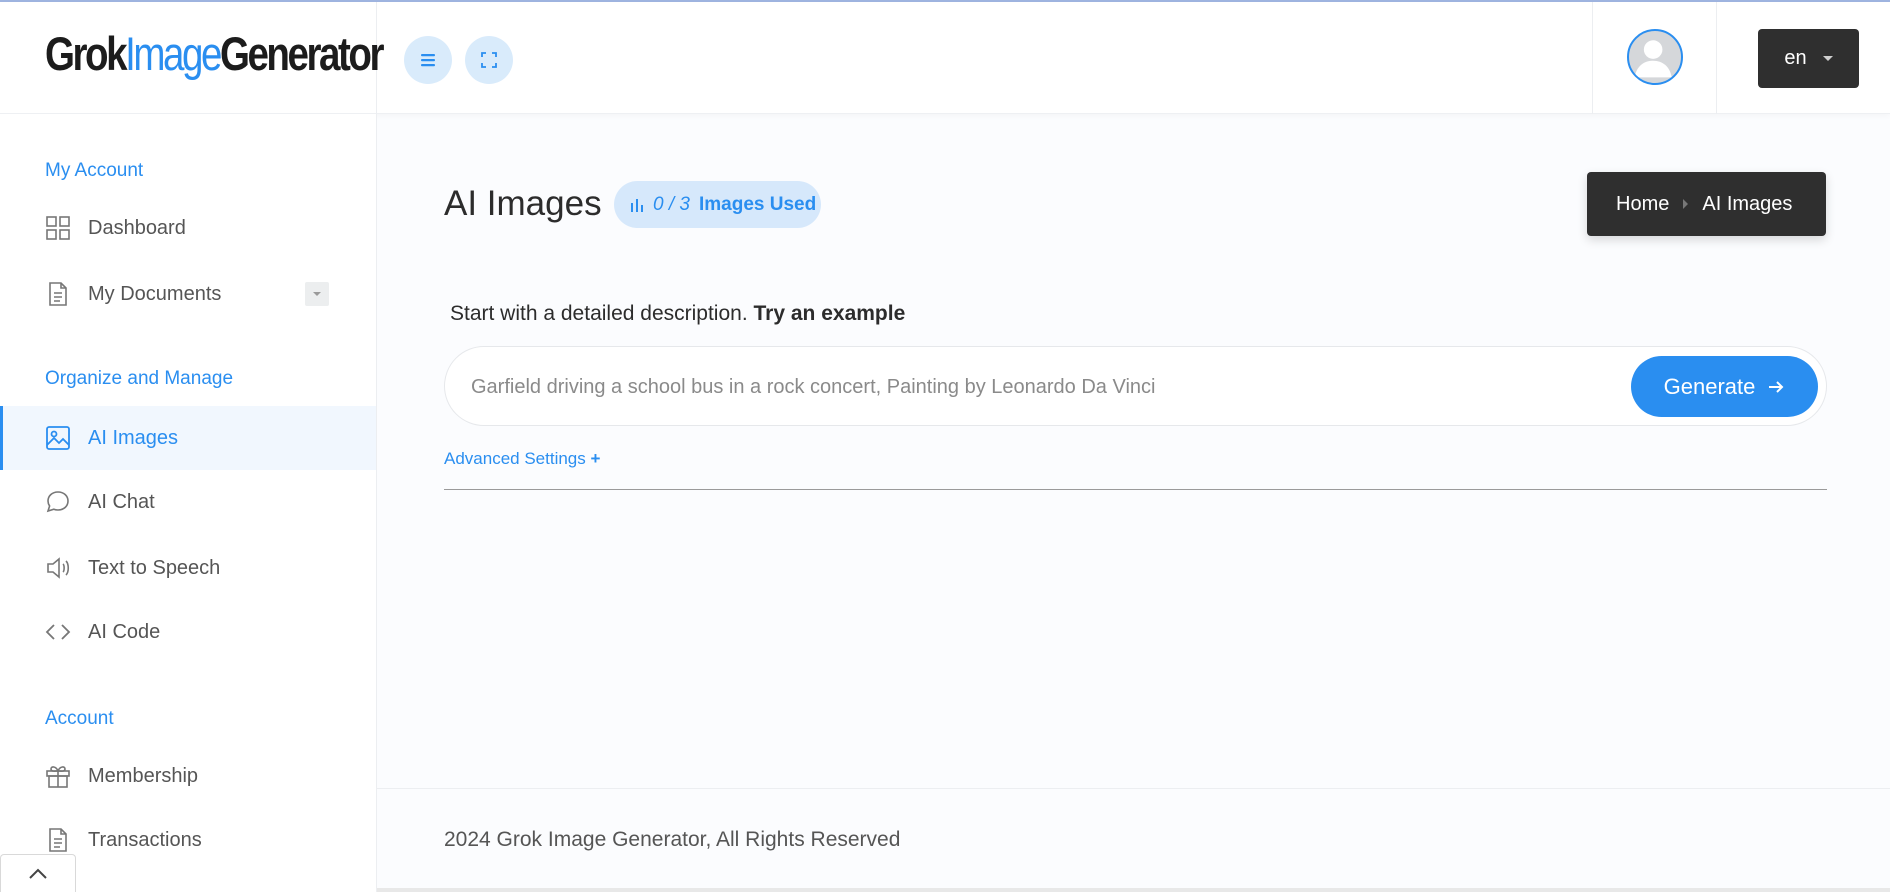  What do you see at coordinates (1795, 58) in the screenshot?
I see `language-value: en` at bounding box center [1795, 58].